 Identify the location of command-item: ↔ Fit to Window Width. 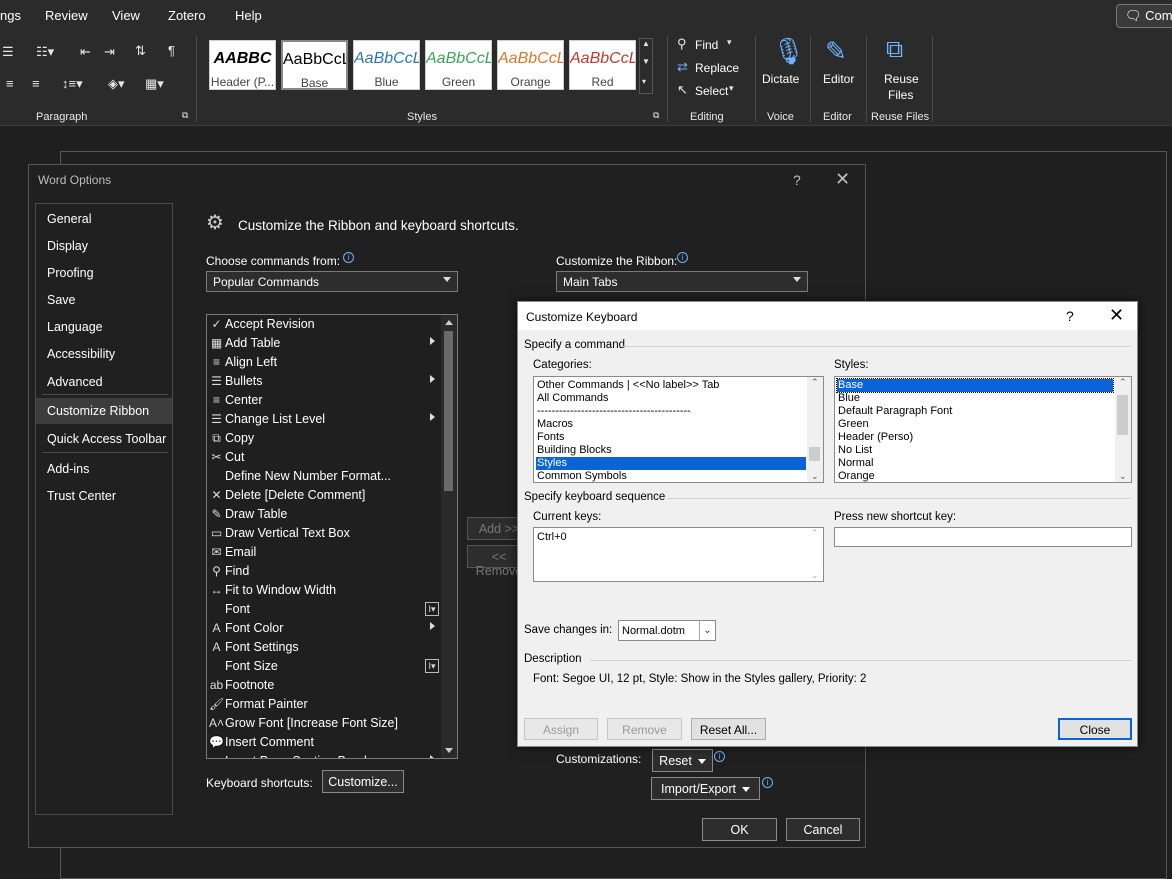
(324, 590).